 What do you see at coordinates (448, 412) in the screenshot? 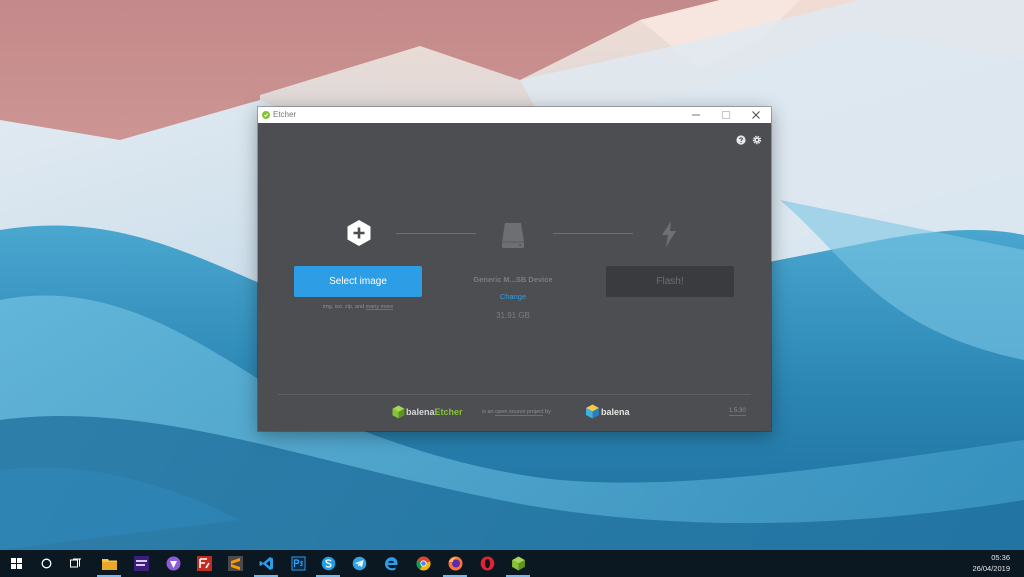
I see `brand-product: Etcher` at bounding box center [448, 412].